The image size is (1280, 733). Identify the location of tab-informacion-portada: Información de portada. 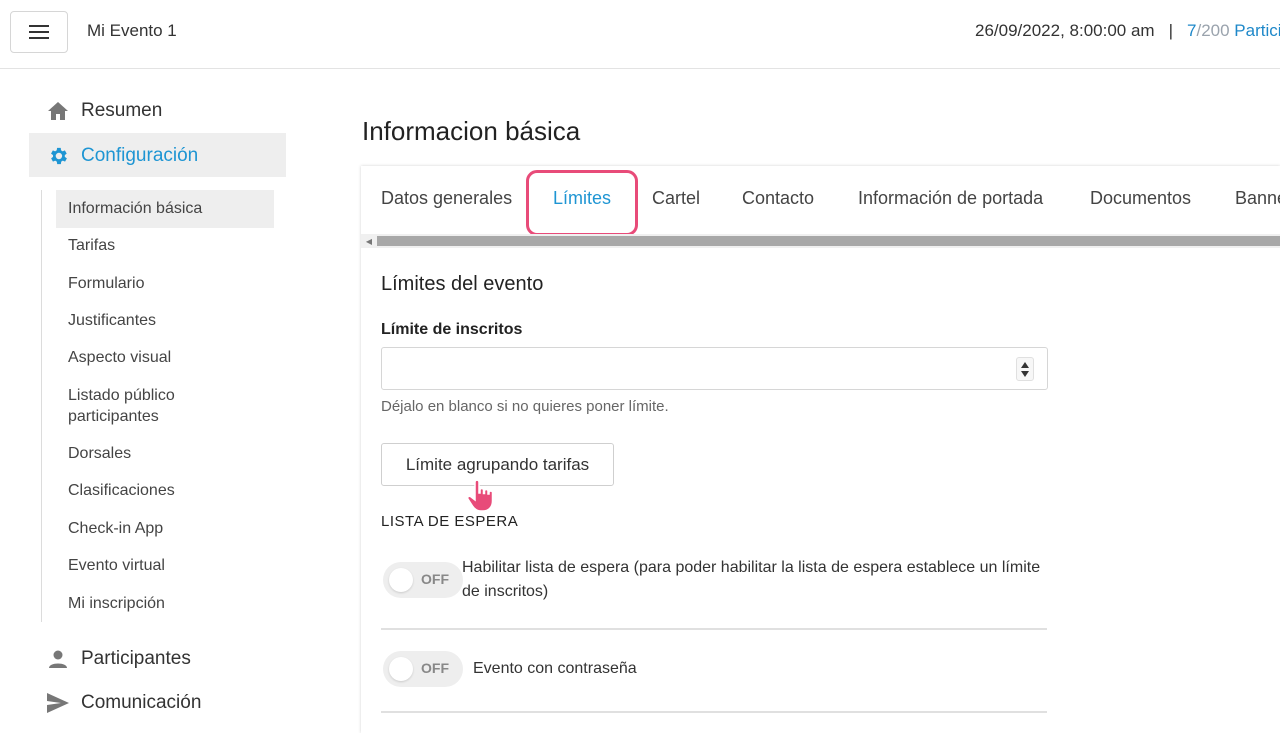
(950, 198).